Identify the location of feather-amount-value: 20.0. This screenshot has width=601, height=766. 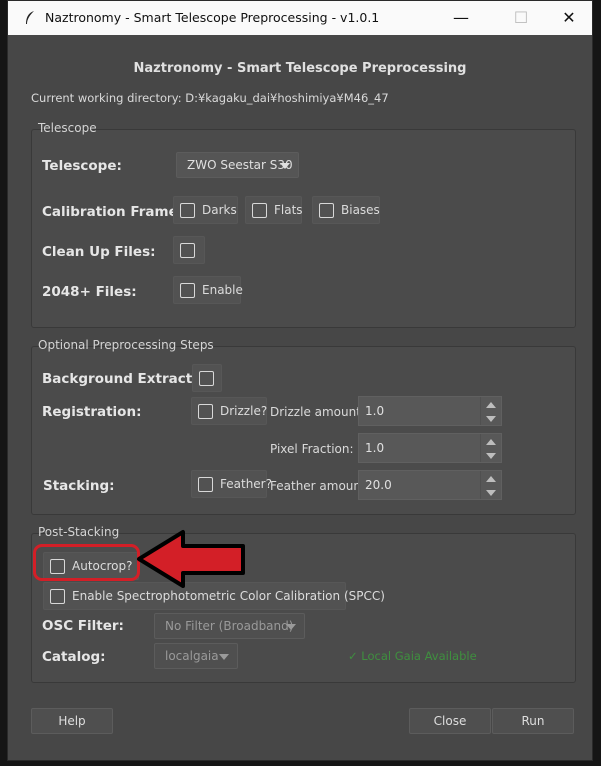
(378, 485).